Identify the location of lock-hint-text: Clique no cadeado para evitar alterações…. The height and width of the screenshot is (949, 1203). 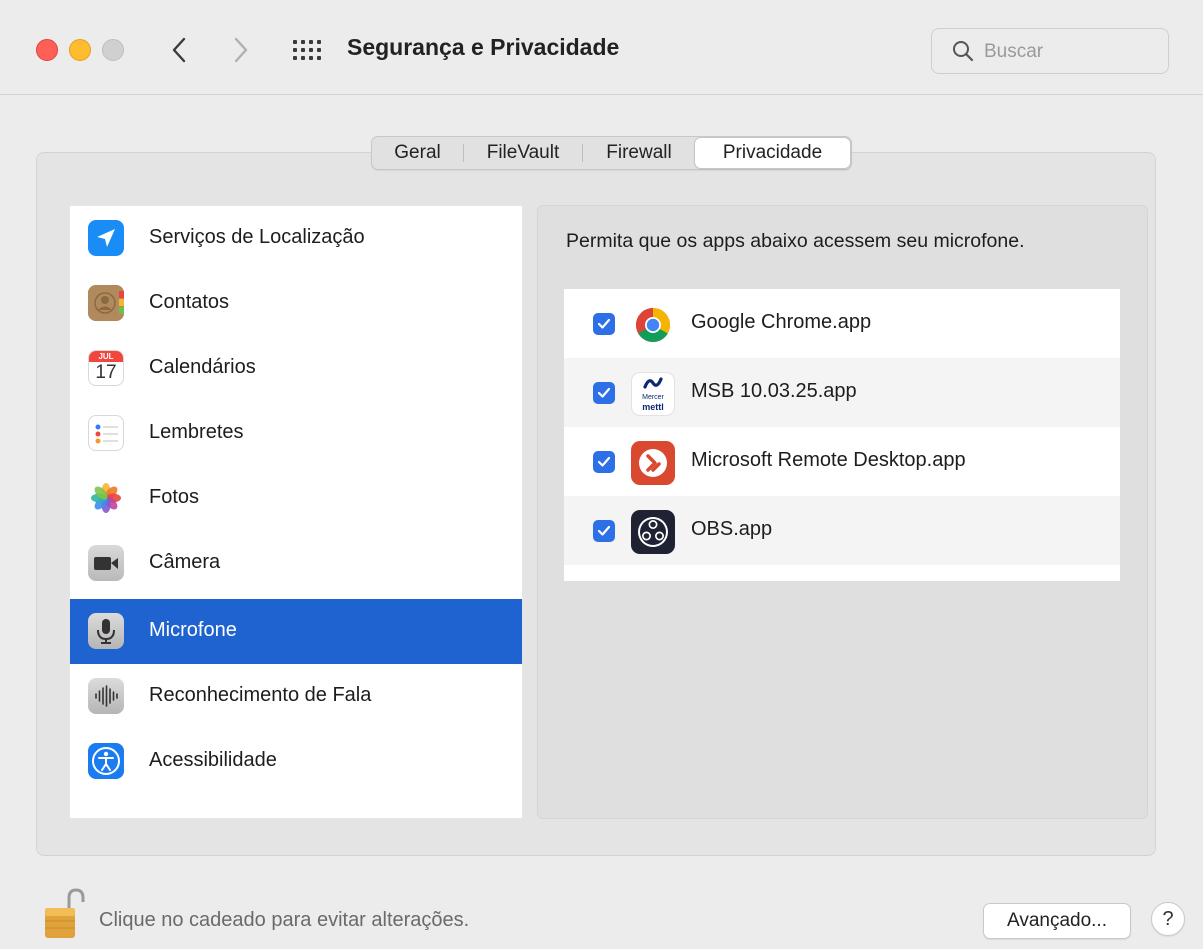
(284, 920).